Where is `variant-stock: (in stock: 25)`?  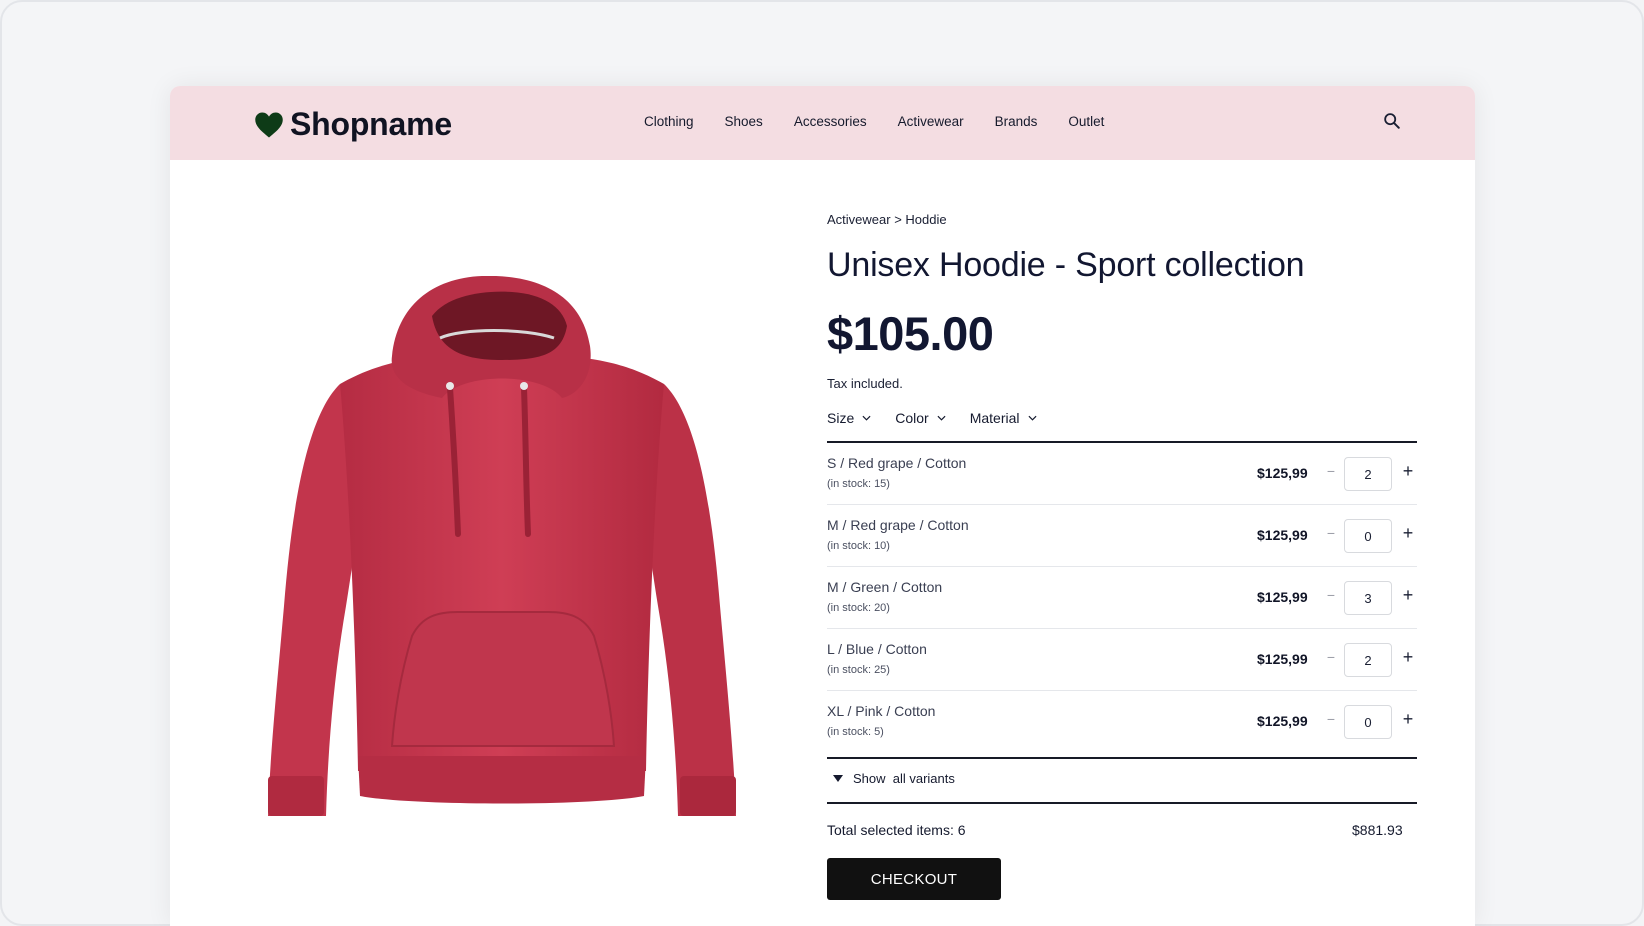 variant-stock: (in stock: 25) is located at coordinates (858, 670).